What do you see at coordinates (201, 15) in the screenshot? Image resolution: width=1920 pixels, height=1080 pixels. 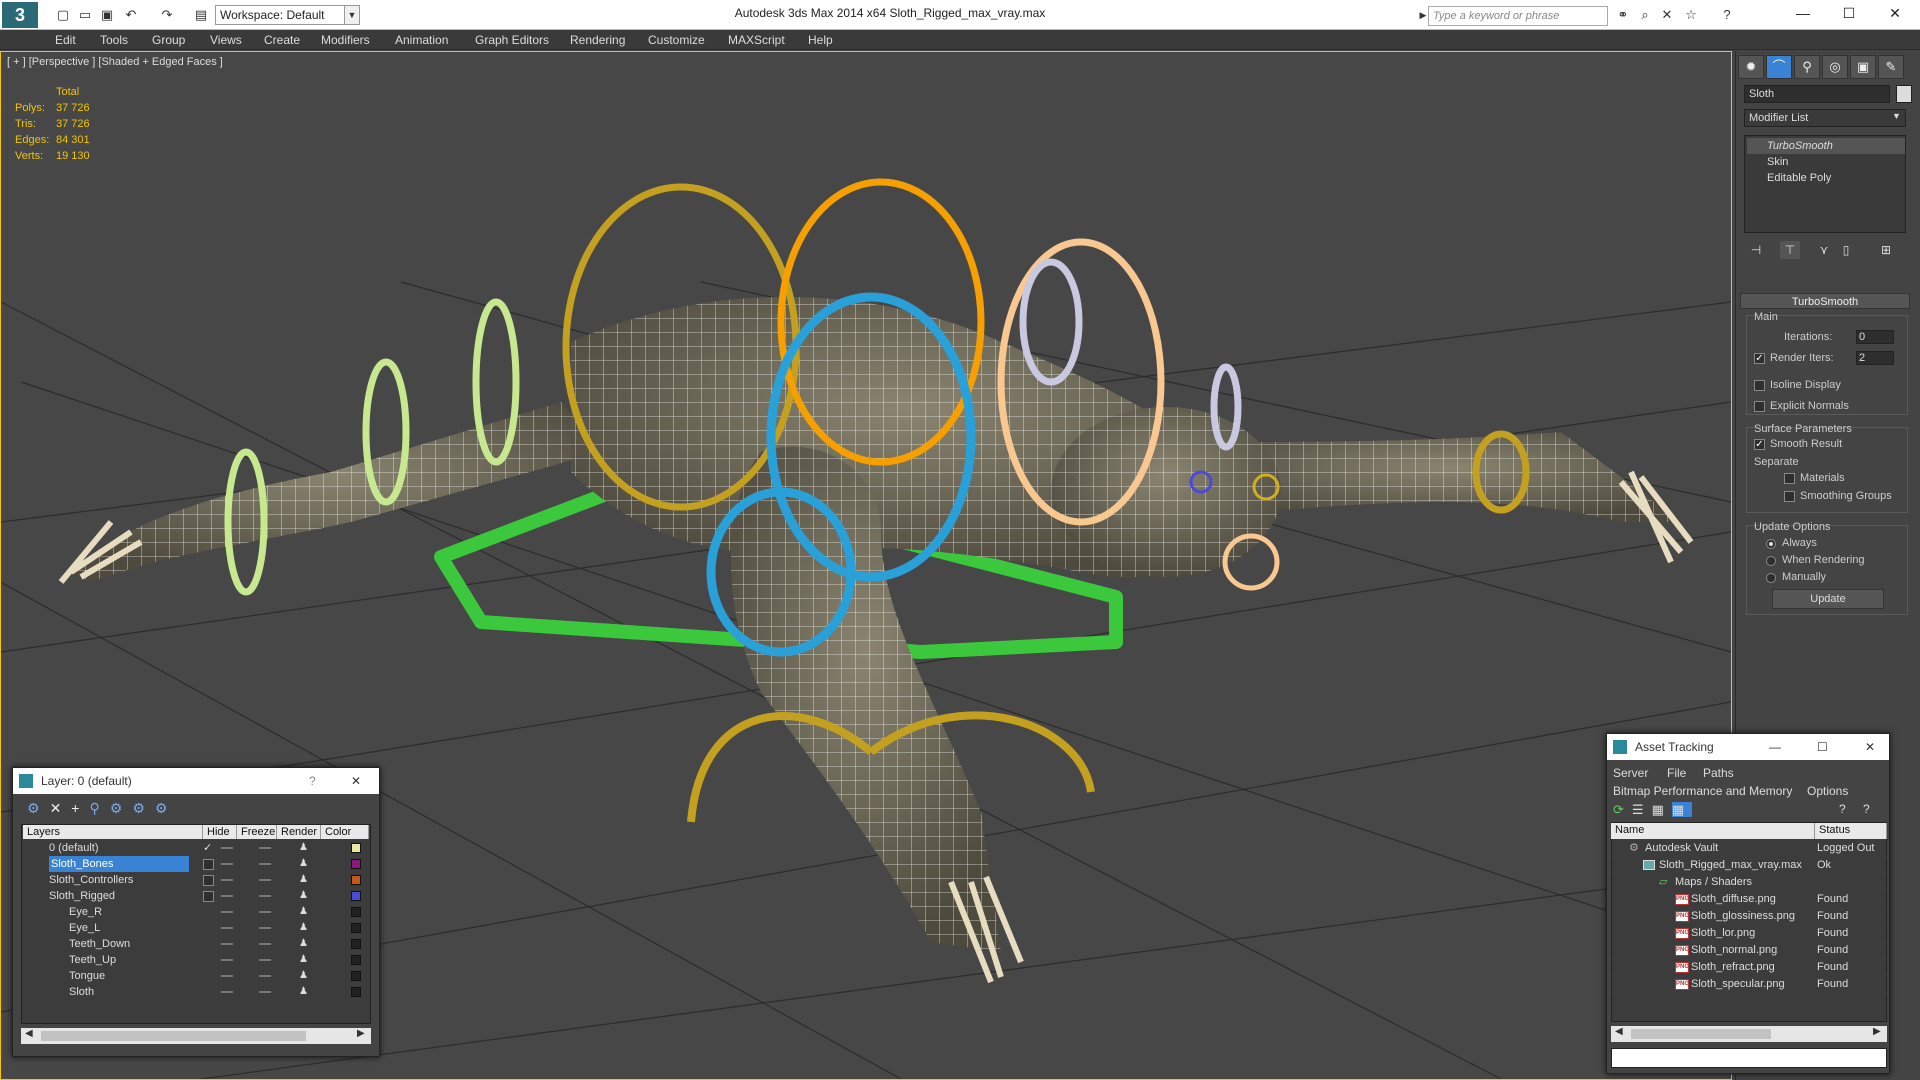 I see `project-folder-icon: ▤` at bounding box center [201, 15].